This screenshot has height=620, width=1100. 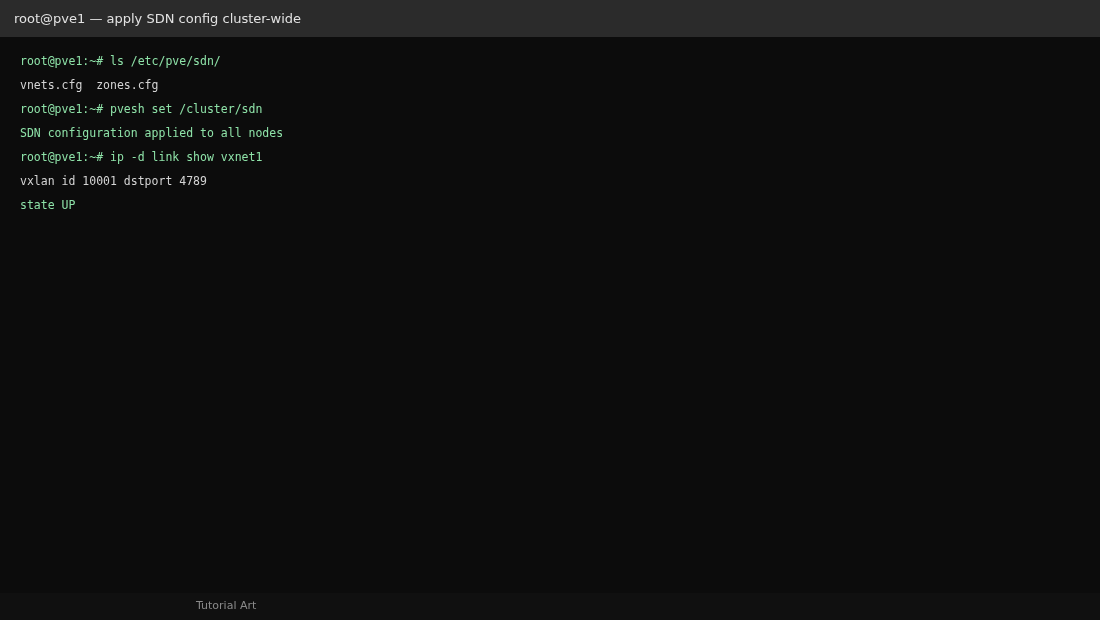 What do you see at coordinates (89, 85) in the screenshot?
I see `output-line: vnets.cfg zones.cfg` at bounding box center [89, 85].